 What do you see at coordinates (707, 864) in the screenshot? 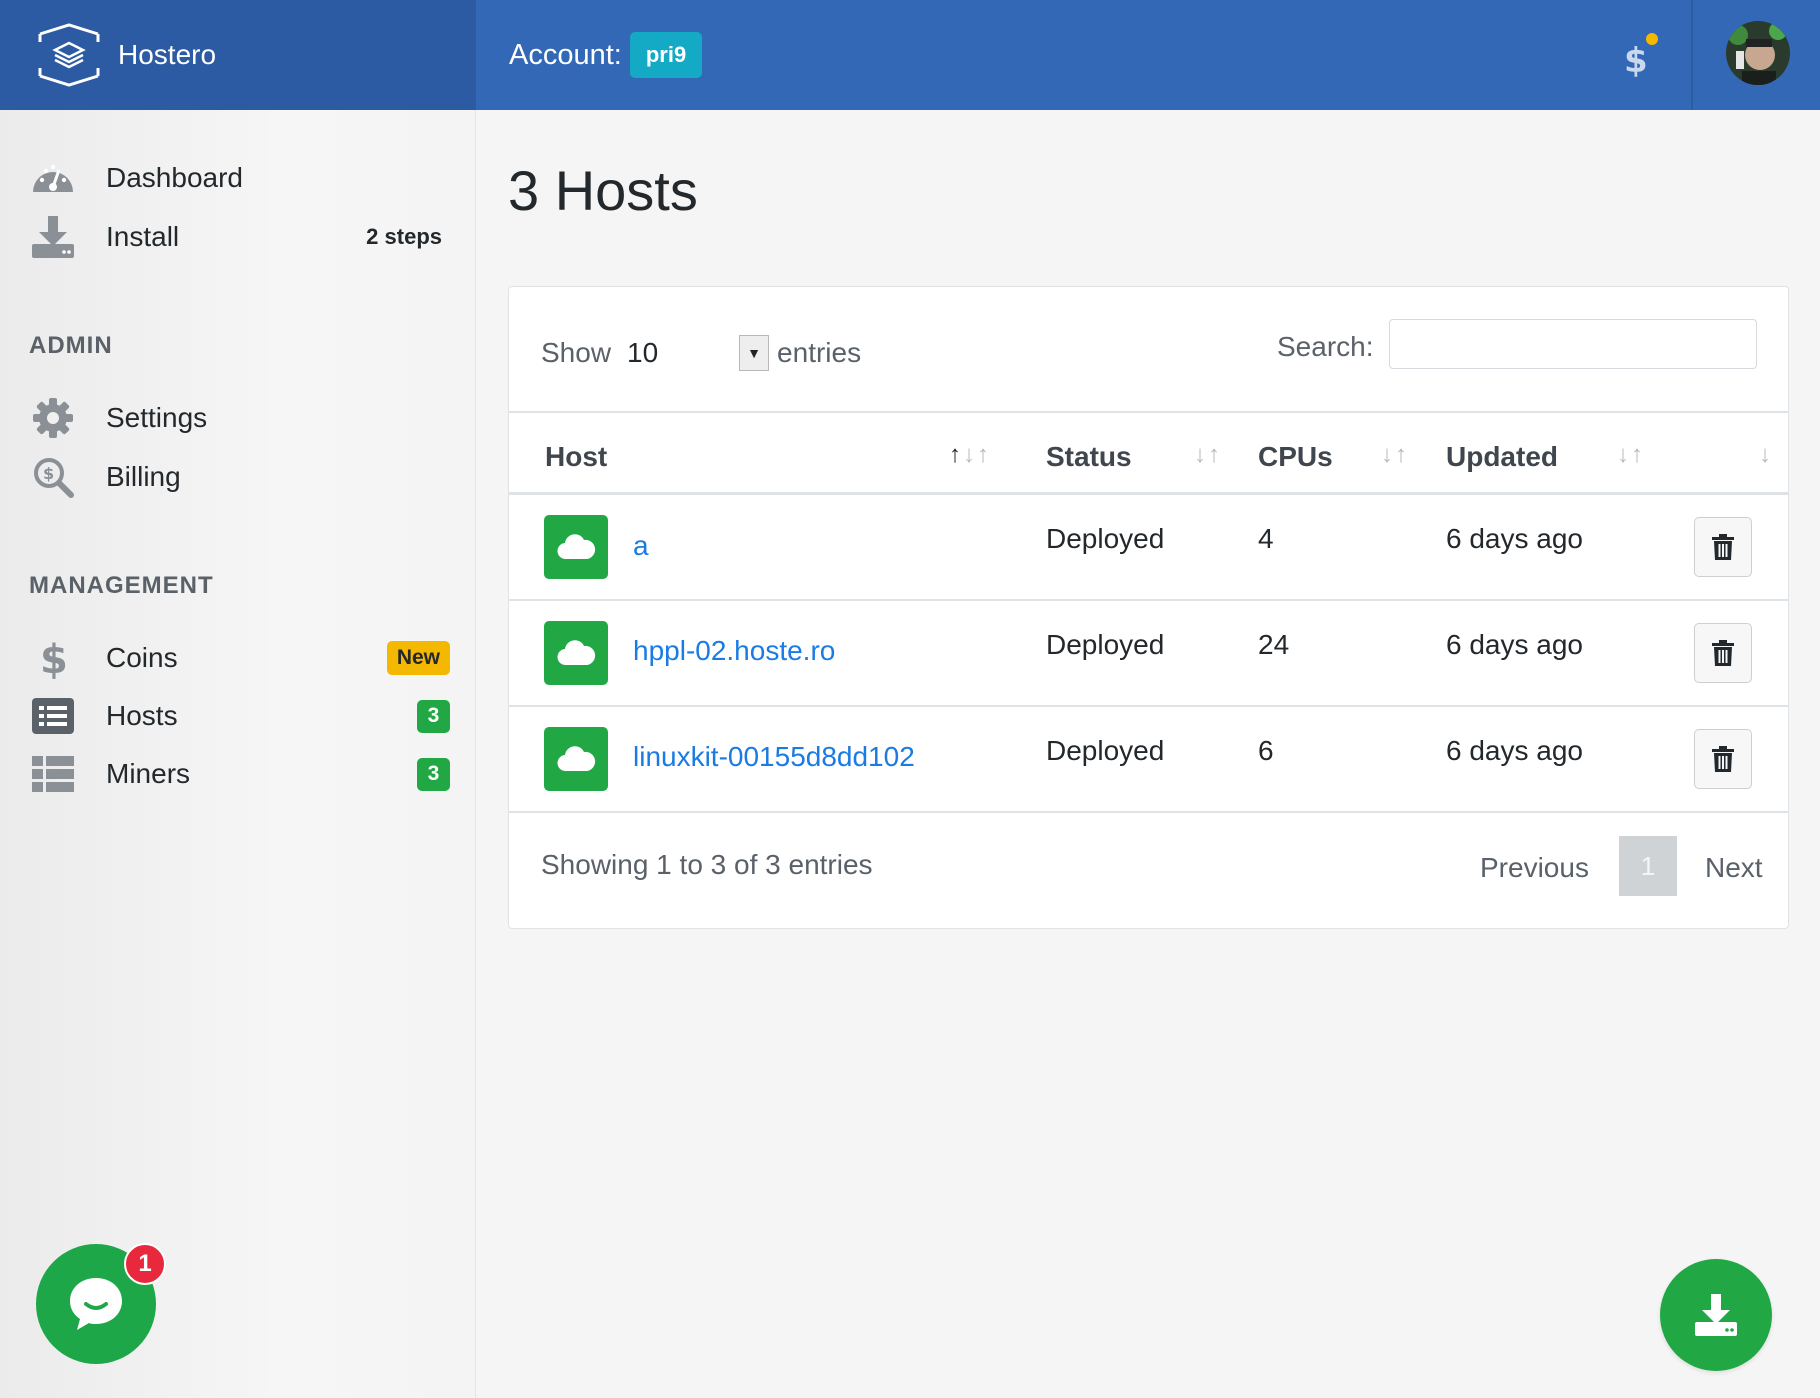
I see `table-info: Showing 1 to 3 of 3 entries` at bounding box center [707, 864].